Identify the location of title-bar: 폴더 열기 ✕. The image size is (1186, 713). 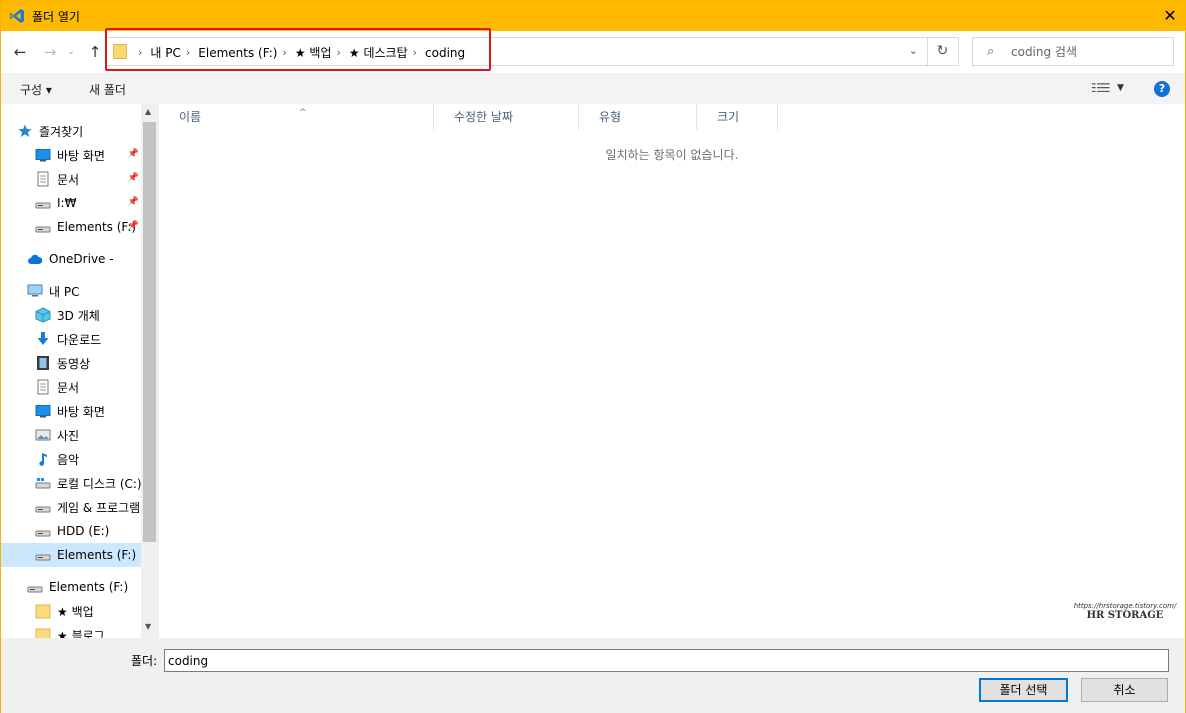
(593, 16).